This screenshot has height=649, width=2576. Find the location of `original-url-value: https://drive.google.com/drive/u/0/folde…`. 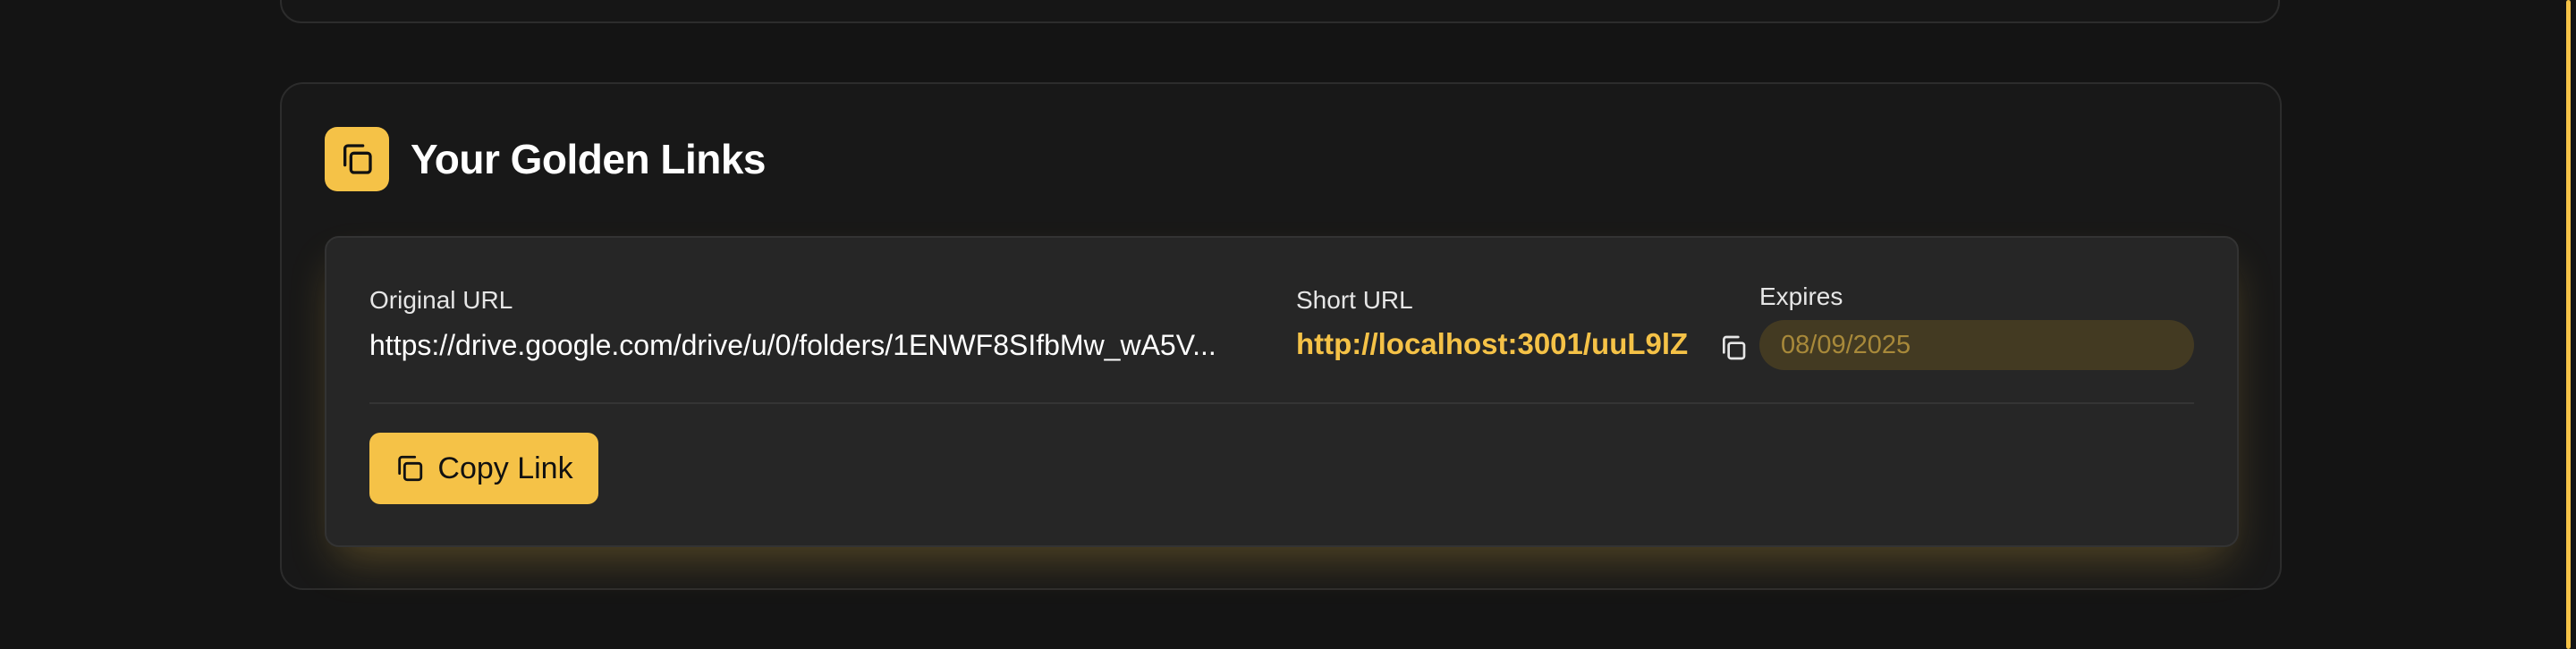

original-url-value: https://drive.google.com/drive/u/0/folde… is located at coordinates (792, 345).